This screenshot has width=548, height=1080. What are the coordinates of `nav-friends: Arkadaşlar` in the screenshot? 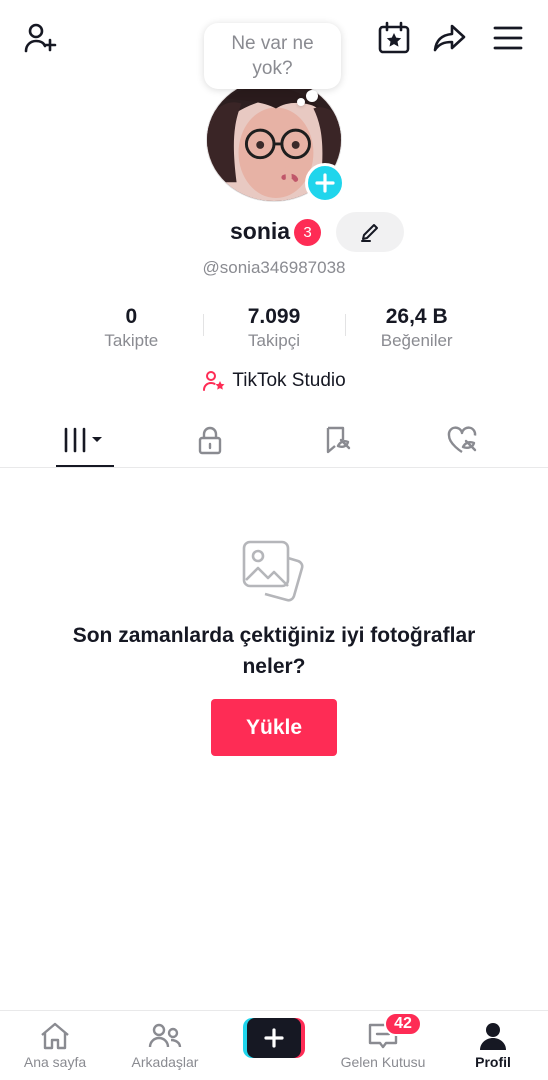 It's located at (165, 1045).